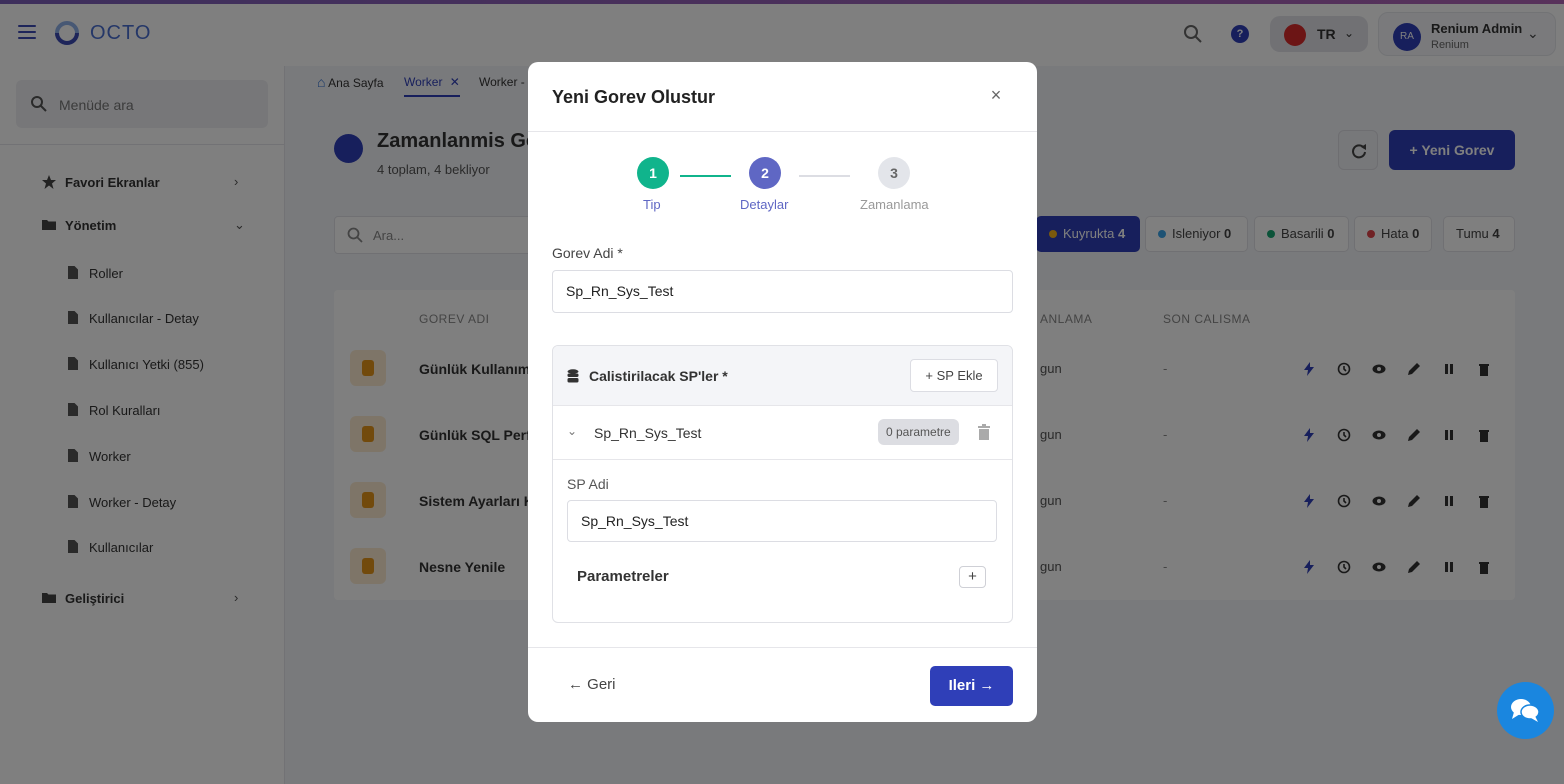 This screenshot has height=784, width=1564. What do you see at coordinates (634, 97) in the screenshot?
I see `modal-title: Yeni Gorev Olustur` at bounding box center [634, 97].